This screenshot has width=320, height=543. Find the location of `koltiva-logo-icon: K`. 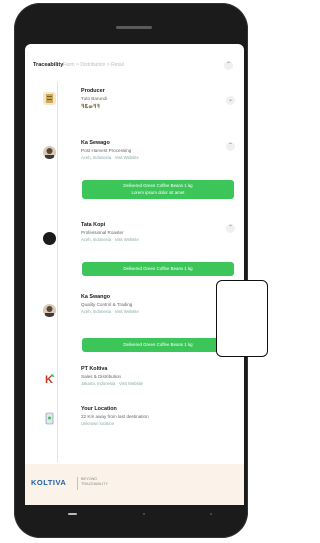

koltiva-logo-icon: K is located at coordinates (49, 378).